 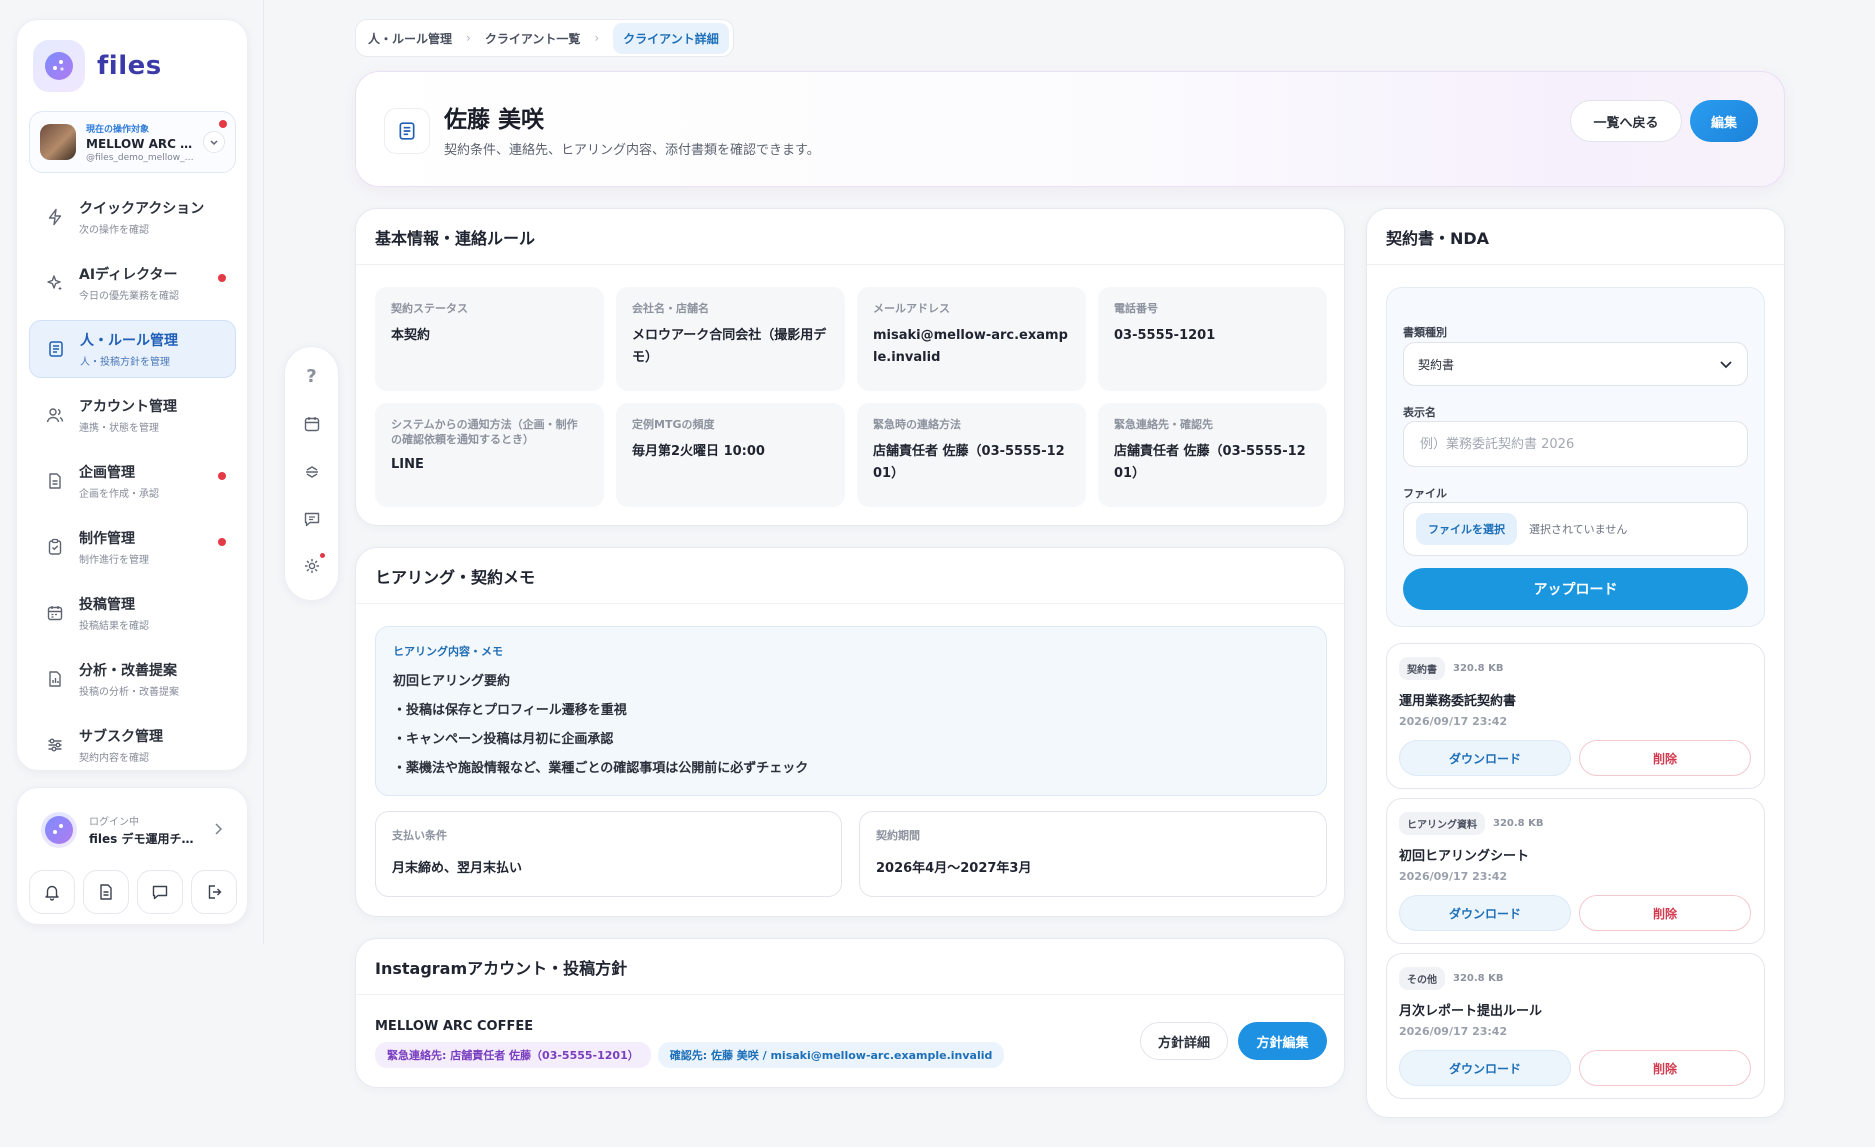 What do you see at coordinates (850, 967) in the screenshot?
I see `section-title: Instagramアカウント・投稿方針` at bounding box center [850, 967].